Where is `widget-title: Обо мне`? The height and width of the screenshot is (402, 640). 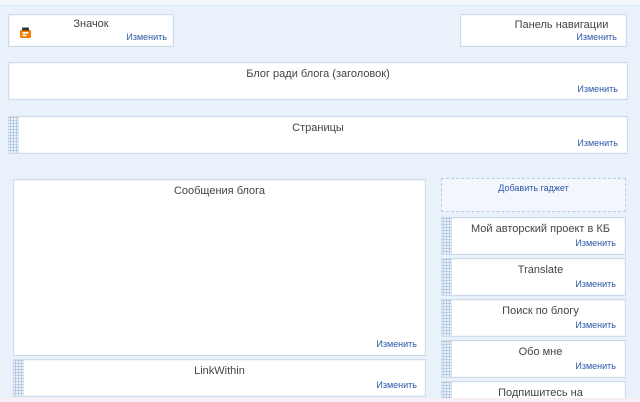 widget-title: Обо мне is located at coordinates (540, 352).